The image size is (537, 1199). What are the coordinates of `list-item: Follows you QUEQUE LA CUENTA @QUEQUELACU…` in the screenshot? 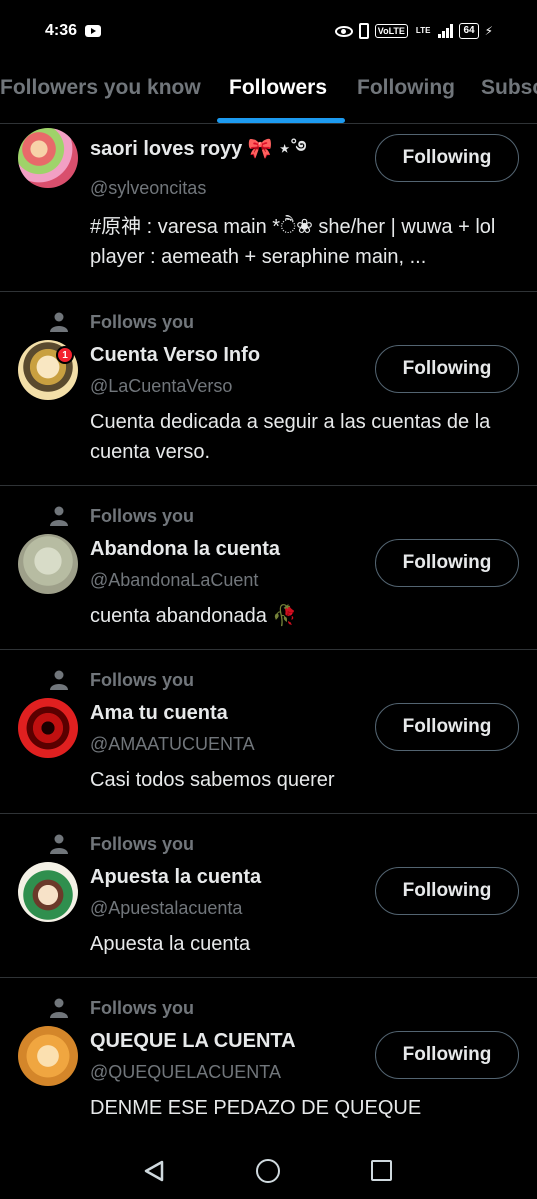 It's located at (268, 1060).